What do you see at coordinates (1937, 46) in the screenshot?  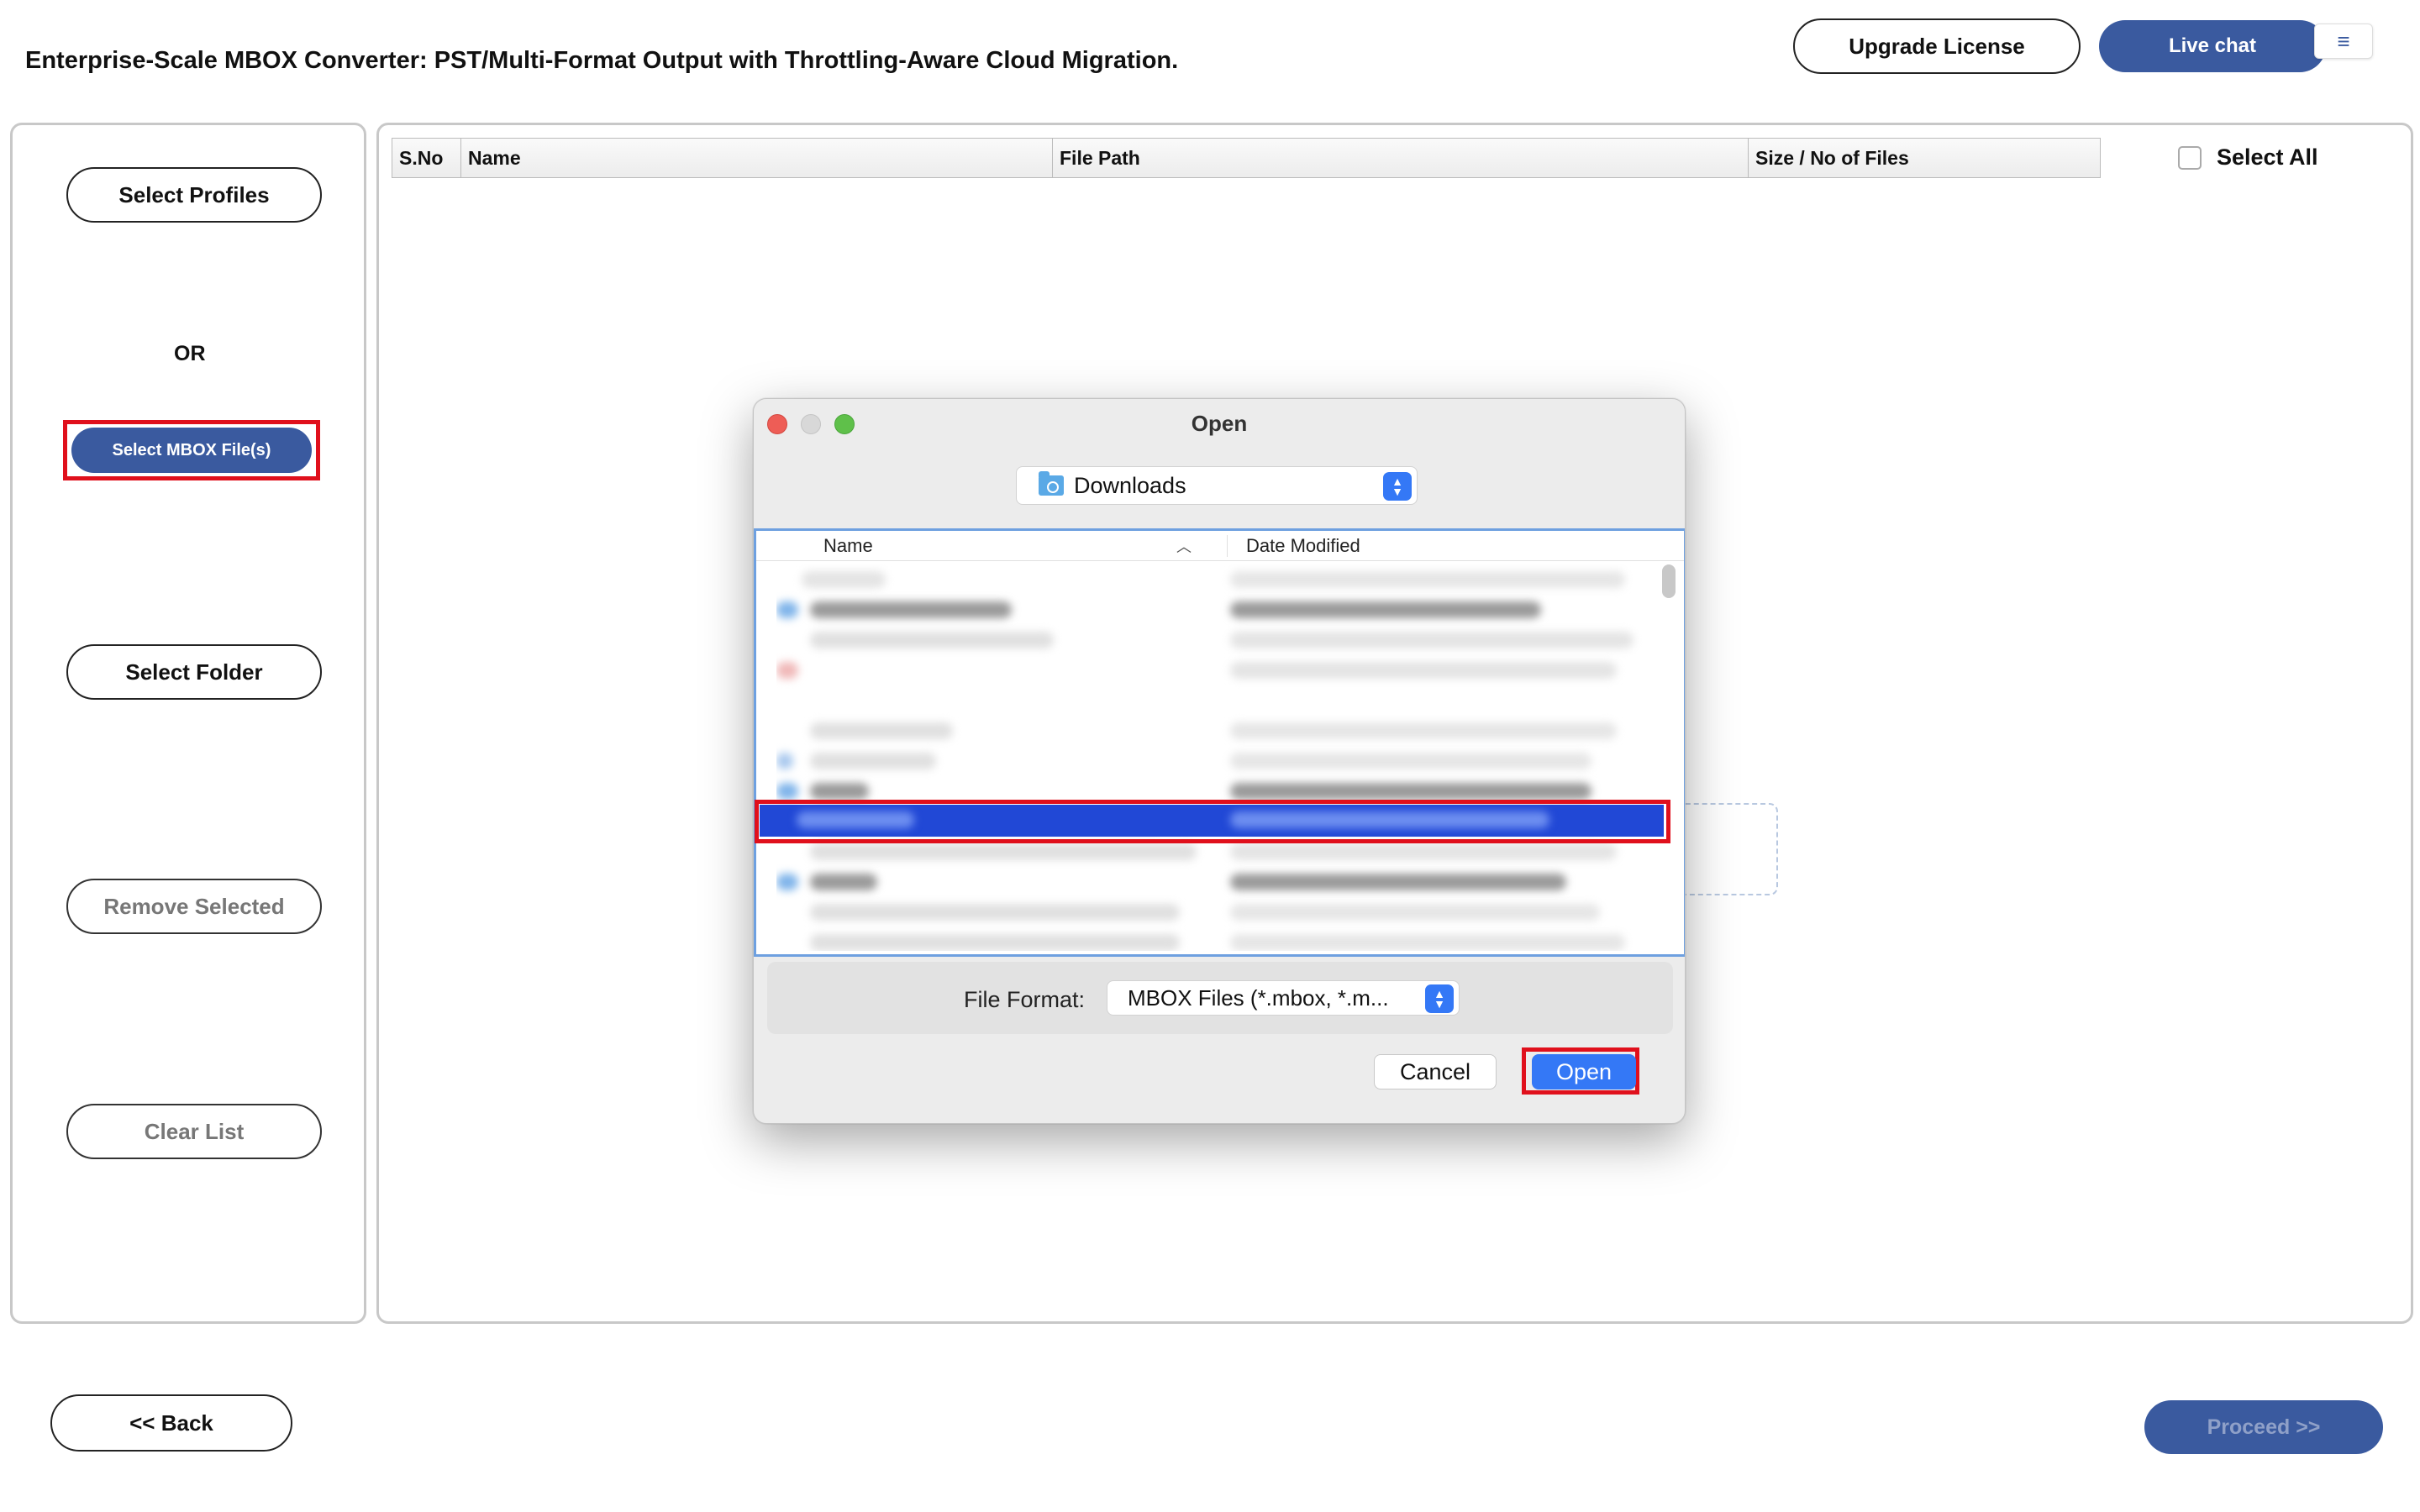 I see `upgrade-license-button: Upgrade License` at bounding box center [1937, 46].